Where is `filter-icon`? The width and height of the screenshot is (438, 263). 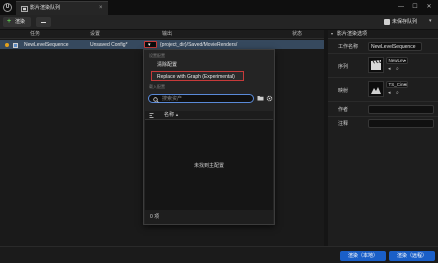 filter-icon is located at coordinates (151, 115).